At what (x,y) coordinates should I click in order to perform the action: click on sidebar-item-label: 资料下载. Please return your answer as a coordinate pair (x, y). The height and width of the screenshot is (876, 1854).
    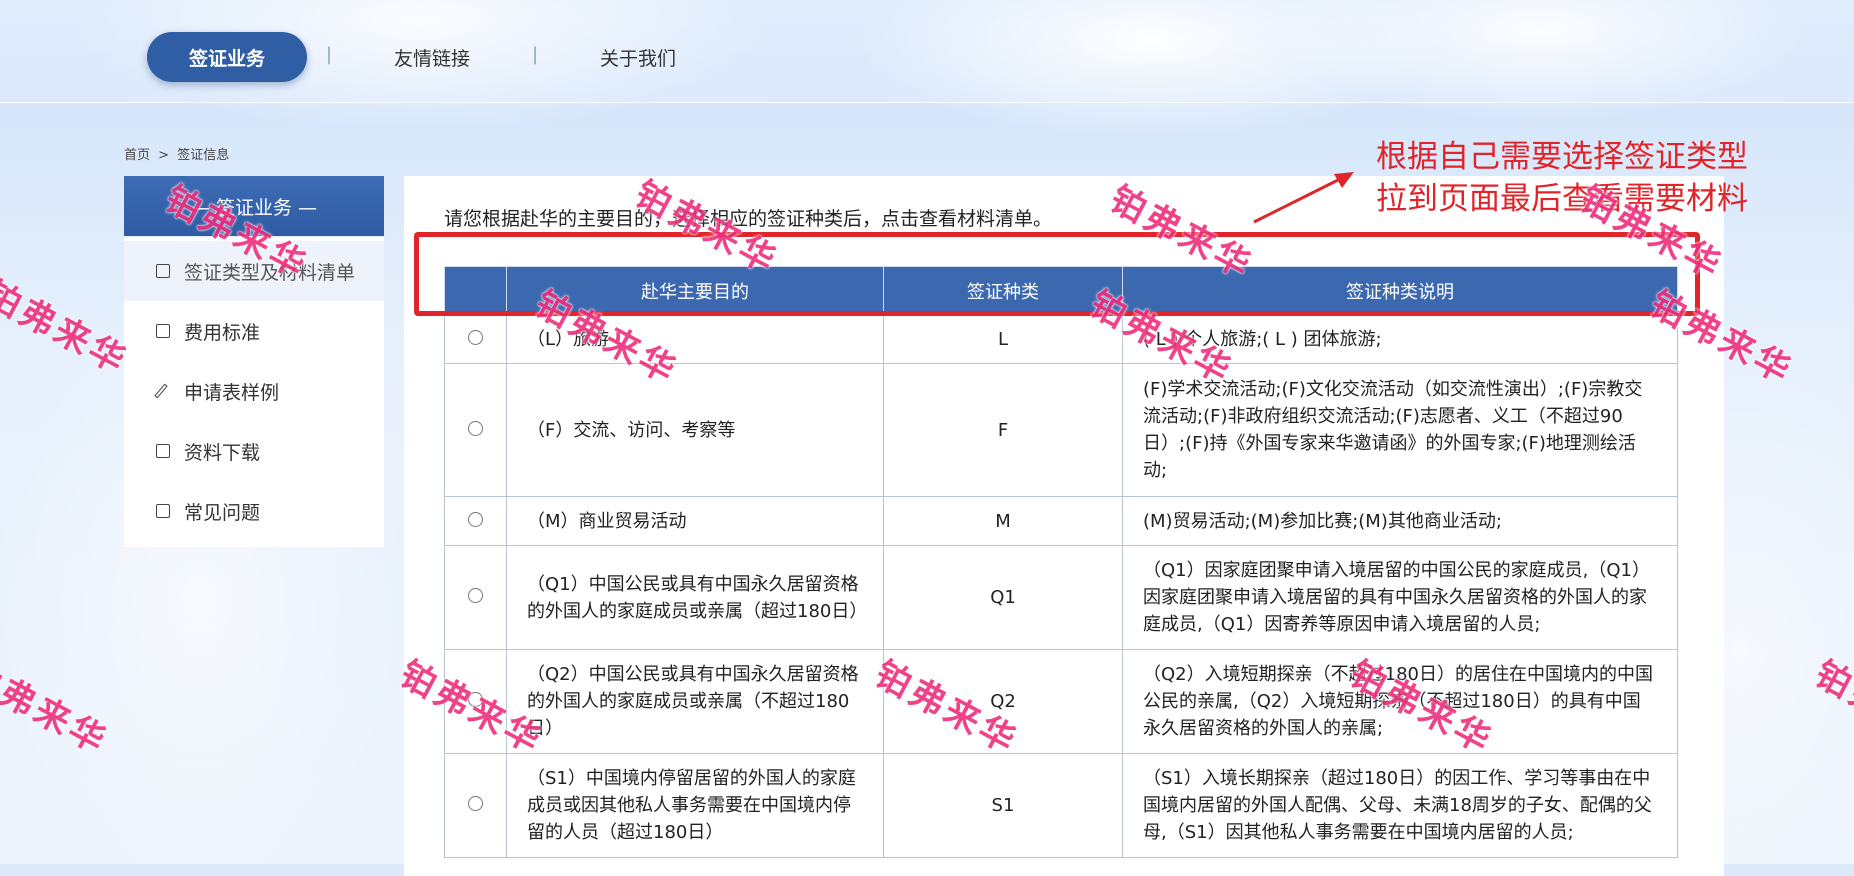
    Looking at the image, I should click on (222, 452).